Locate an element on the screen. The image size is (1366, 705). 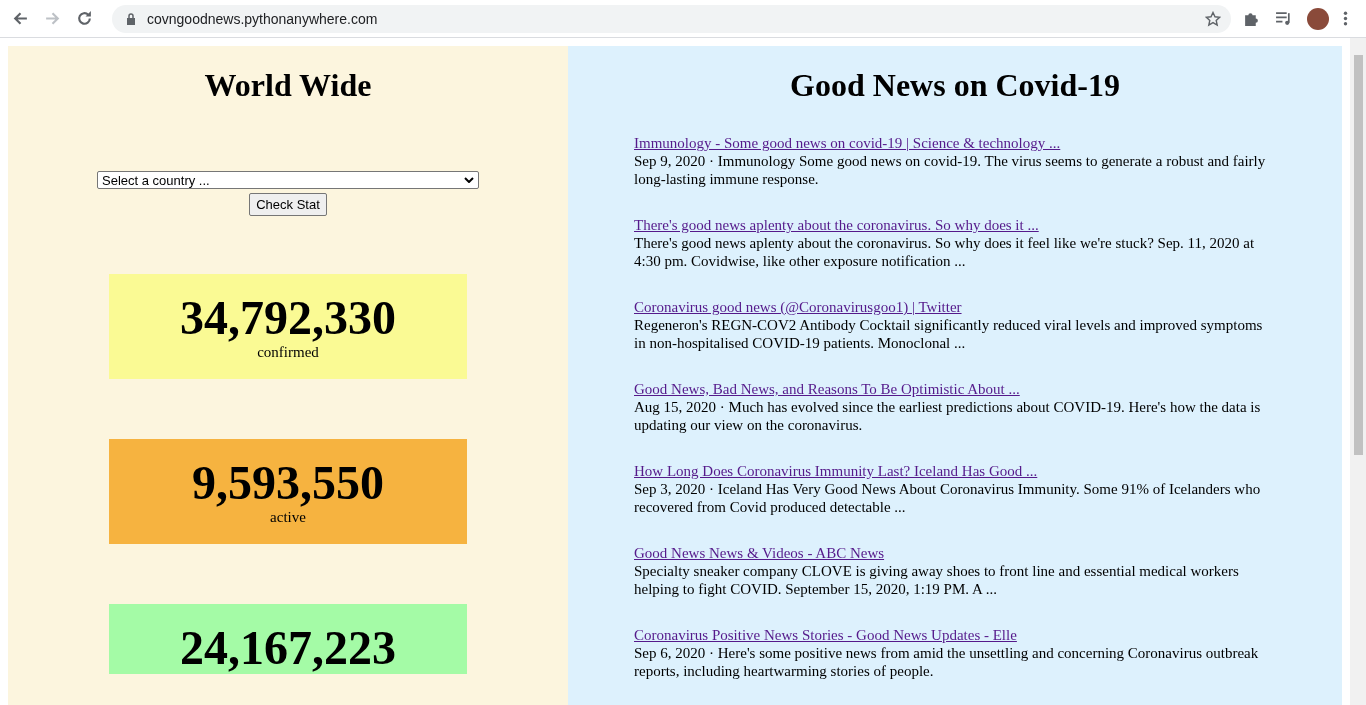
news-link: Coronavirus good news (@Coronavirusgoo1) | Twitter is located at coordinates (798, 307).